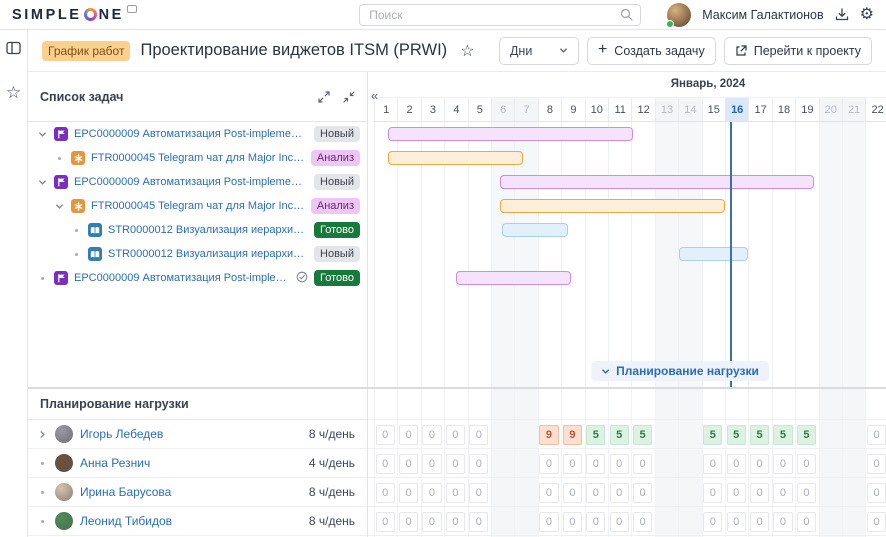  What do you see at coordinates (807, 110) in the screenshot?
I see `day-header-cell: 19` at bounding box center [807, 110].